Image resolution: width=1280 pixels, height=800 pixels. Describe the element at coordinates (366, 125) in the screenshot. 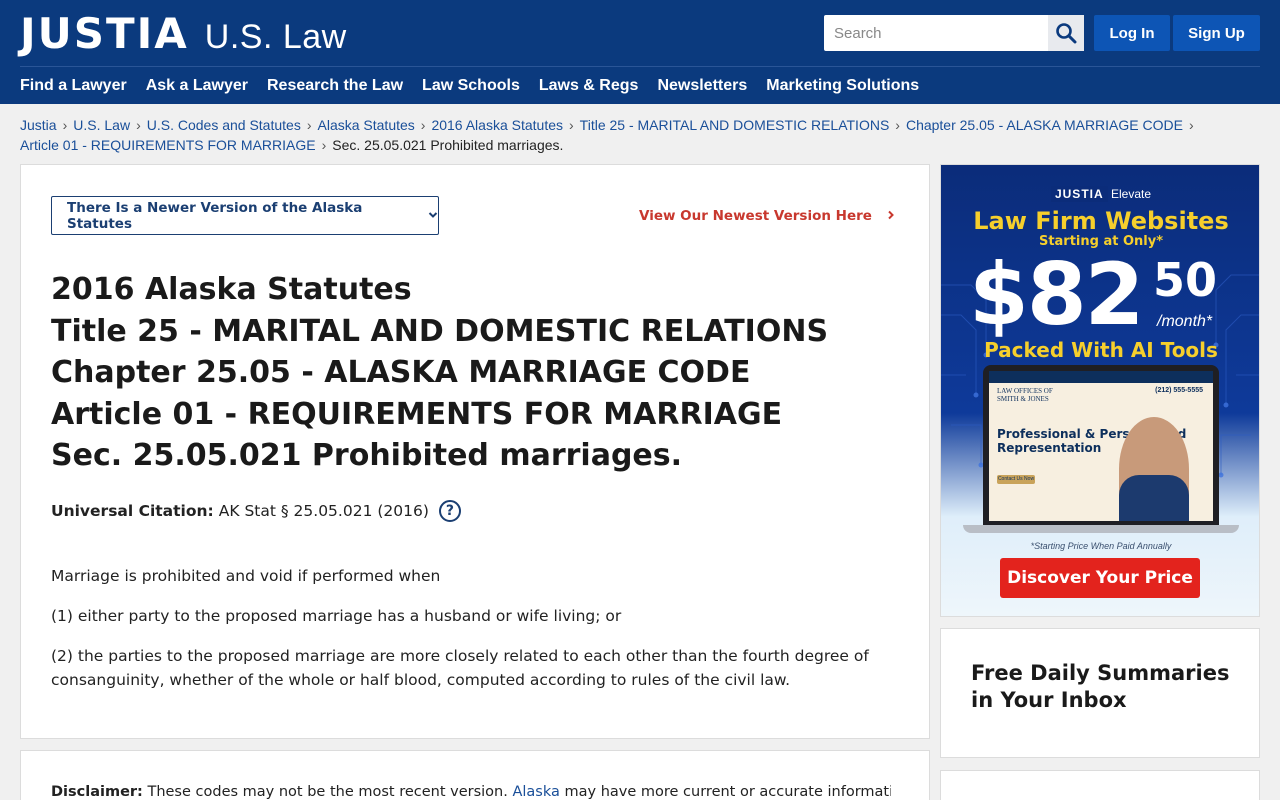

I see `breadcrumb-alaska-statutes: Alaska Statutes` at that location.